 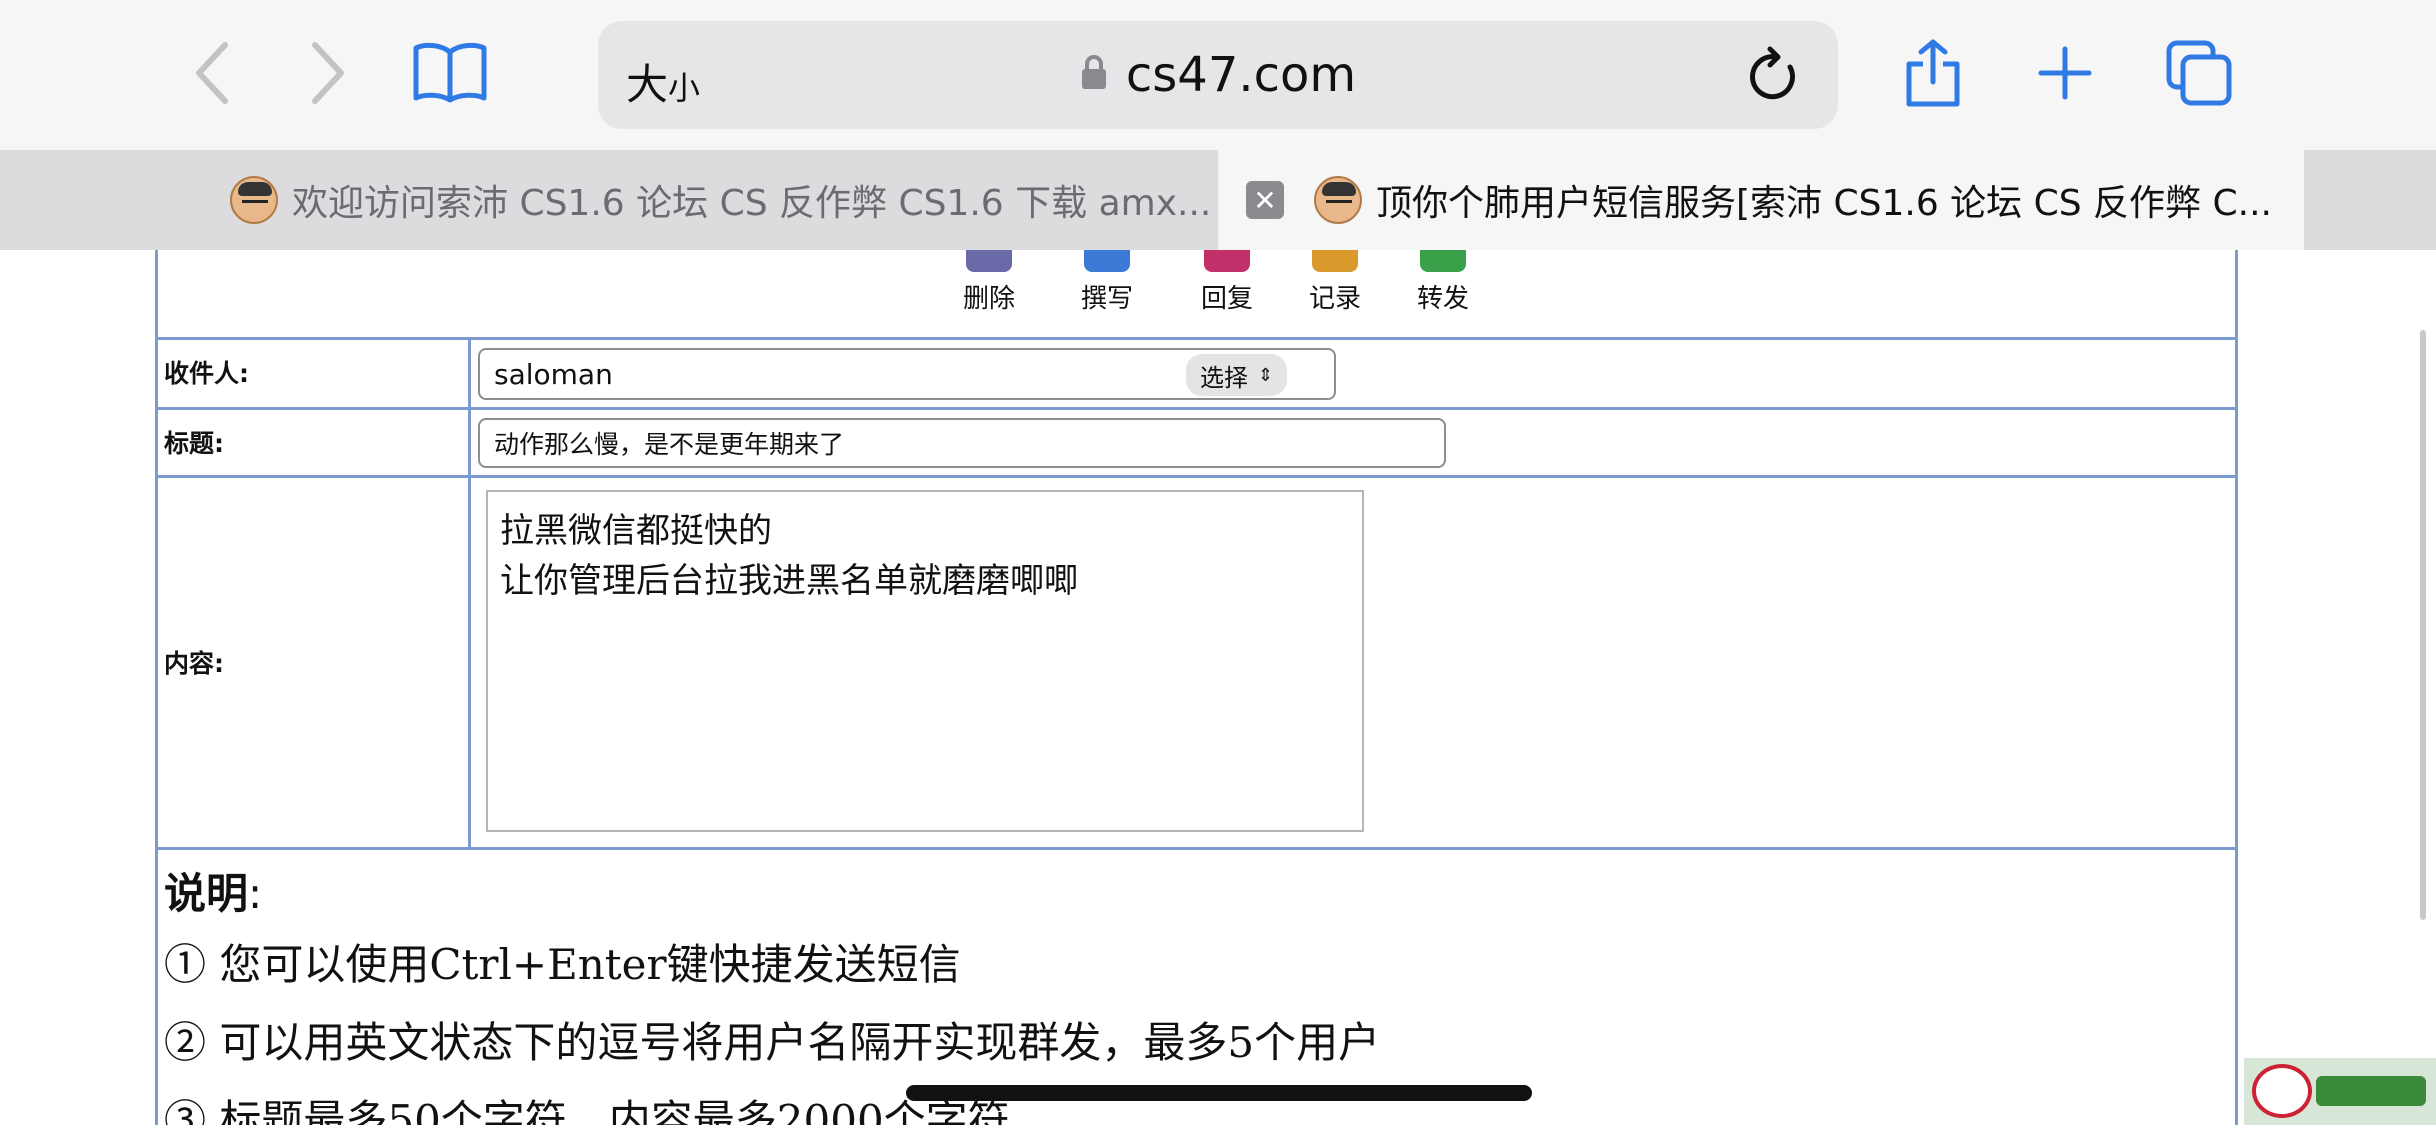 I want to click on compose-label: 撰写, so click(x=1106, y=299).